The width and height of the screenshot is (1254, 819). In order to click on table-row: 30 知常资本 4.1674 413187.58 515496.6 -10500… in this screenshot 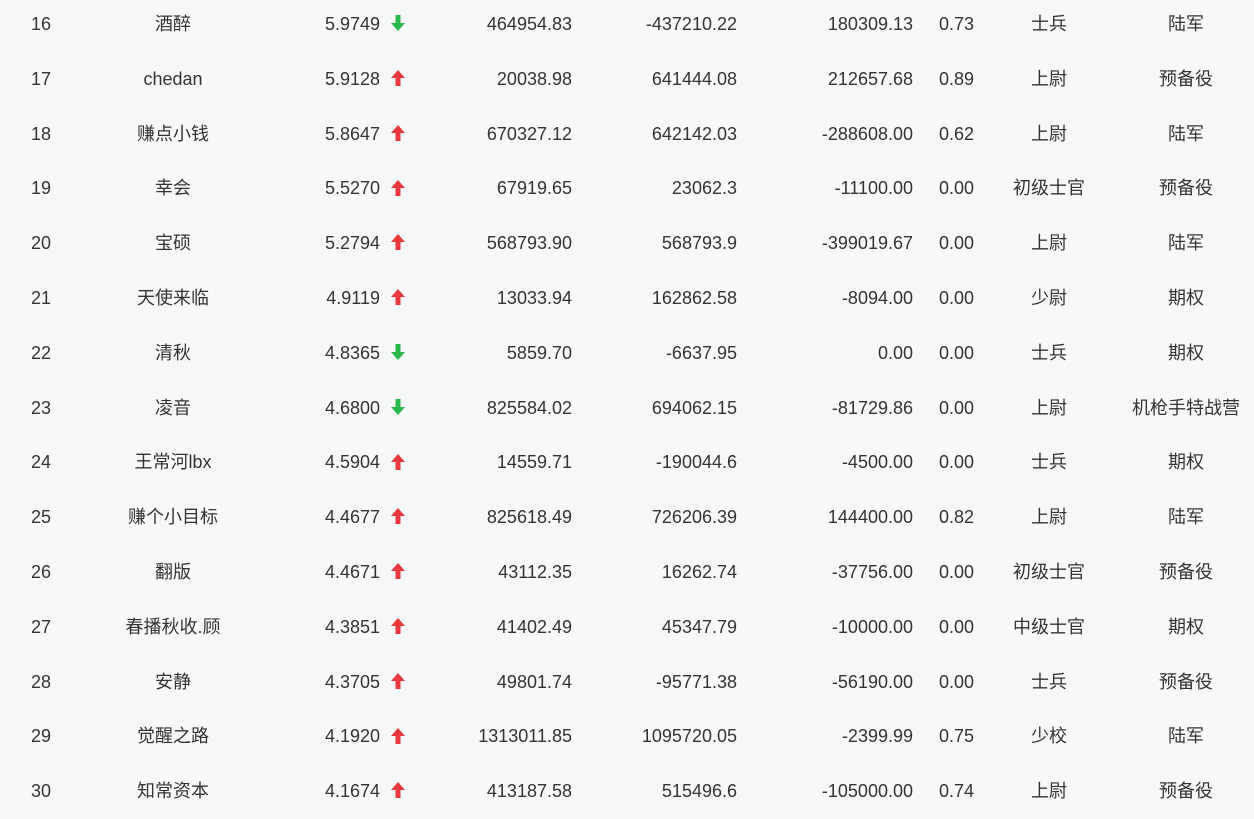, I will do `click(627, 791)`.